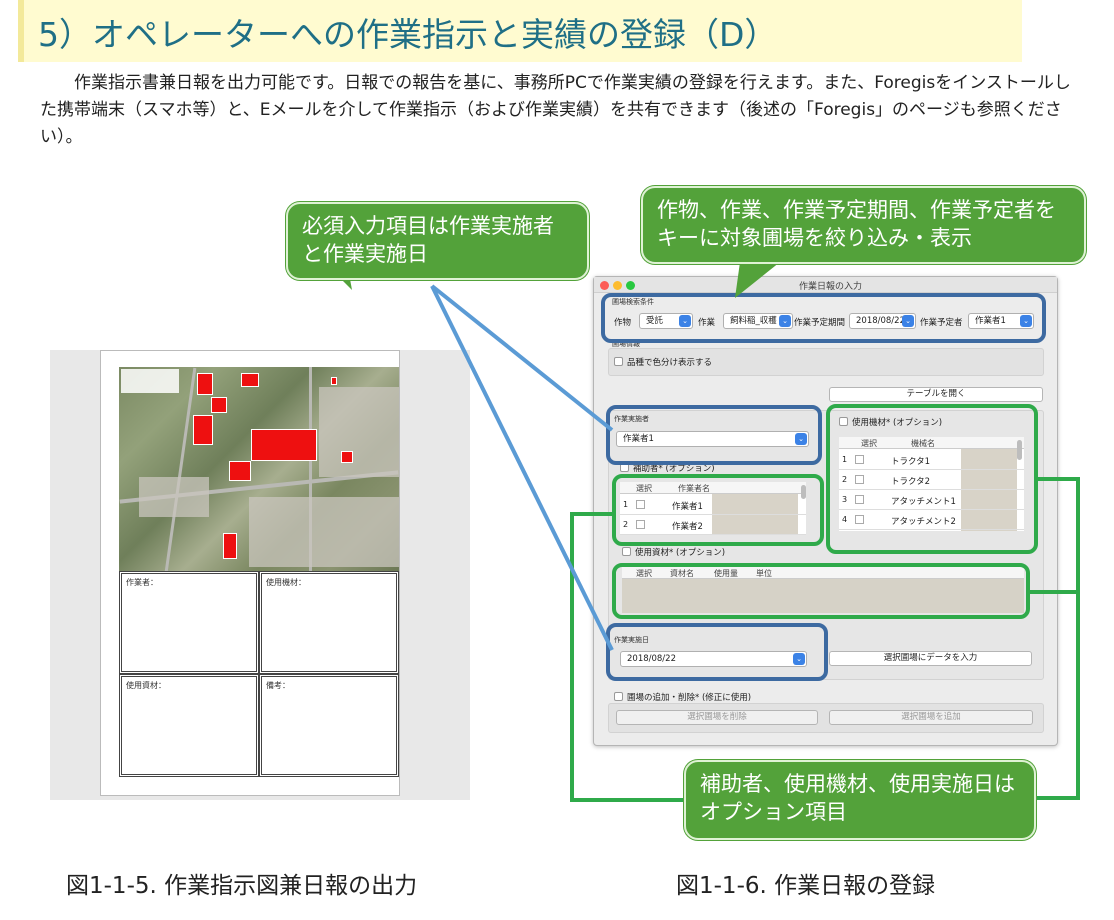  What do you see at coordinates (437, 241) in the screenshot?
I see `required-callout: 必須入力項目は作業実施者と作業実施日` at bounding box center [437, 241].